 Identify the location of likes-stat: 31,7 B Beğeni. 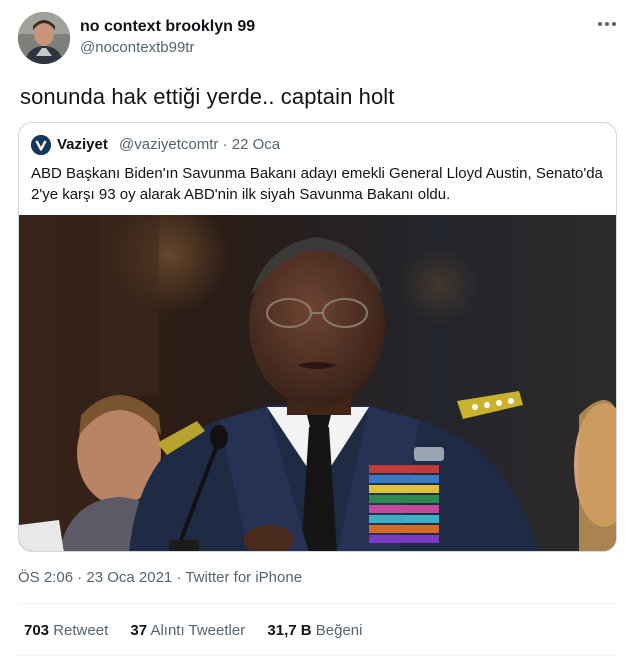
(314, 630).